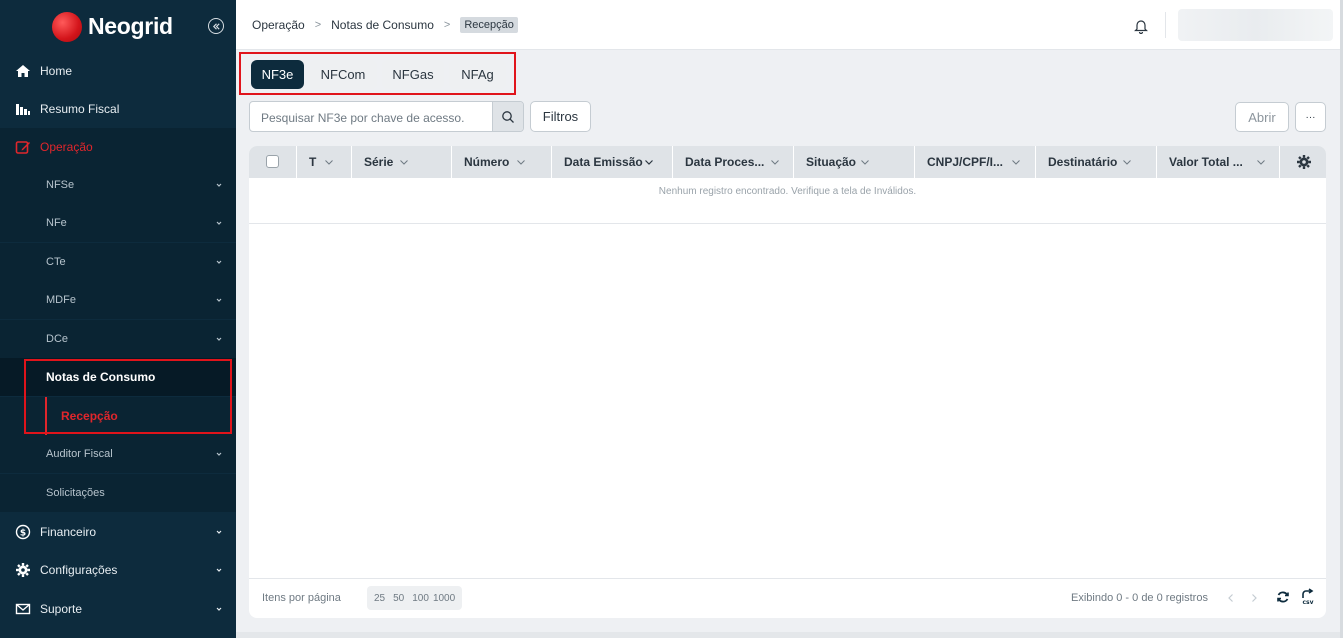 The width and height of the screenshot is (1343, 638). Describe the element at coordinates (118, 300) in the screenshot. I see `sidebar-item-mdfe: MDFe` at that location.